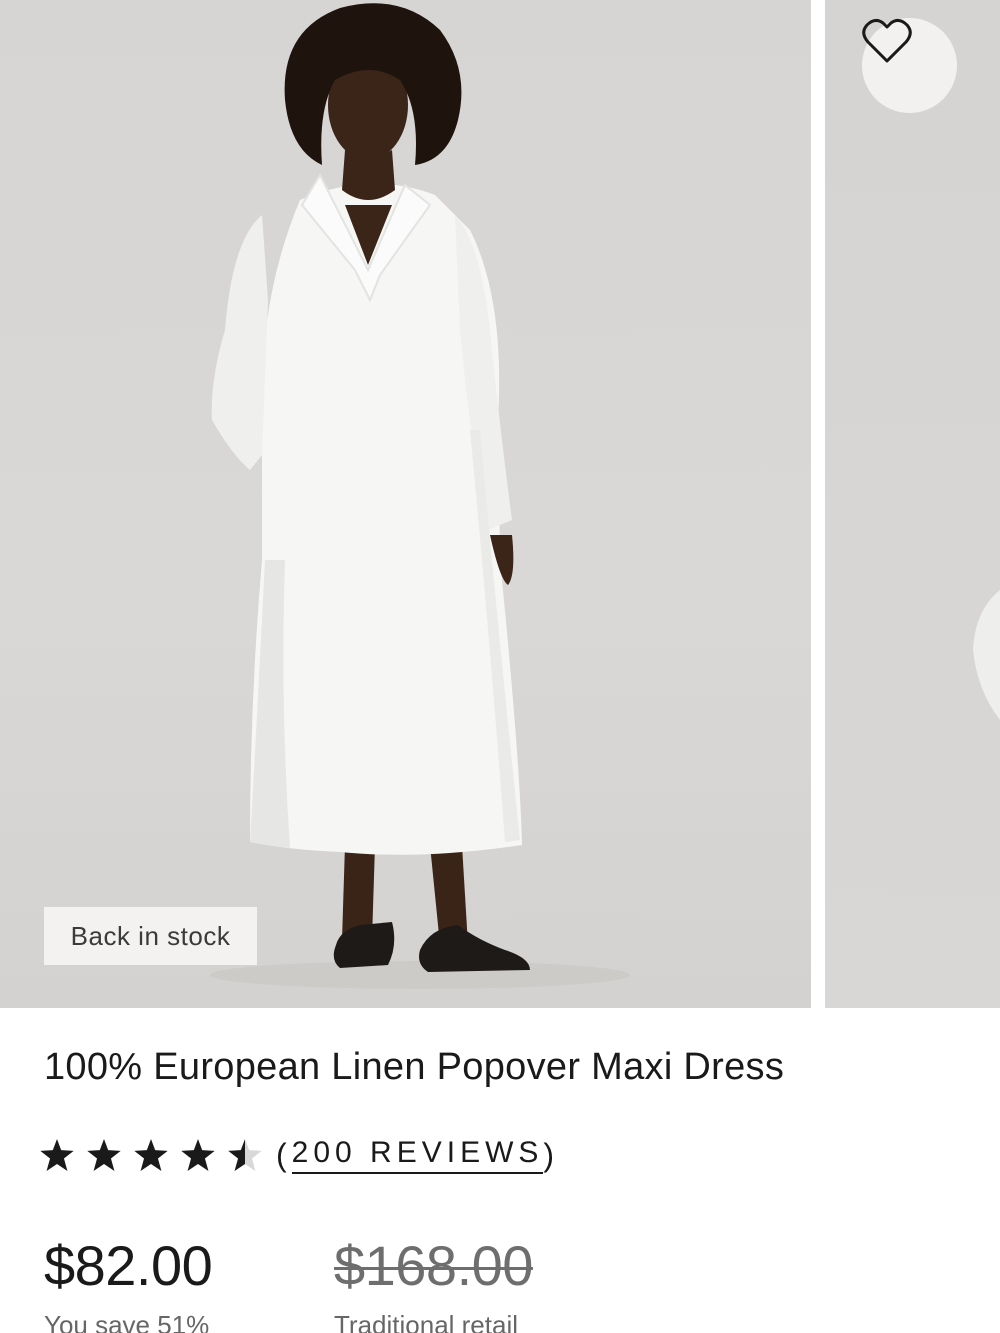  I want to click on rating-stars, so click(151, 1155).